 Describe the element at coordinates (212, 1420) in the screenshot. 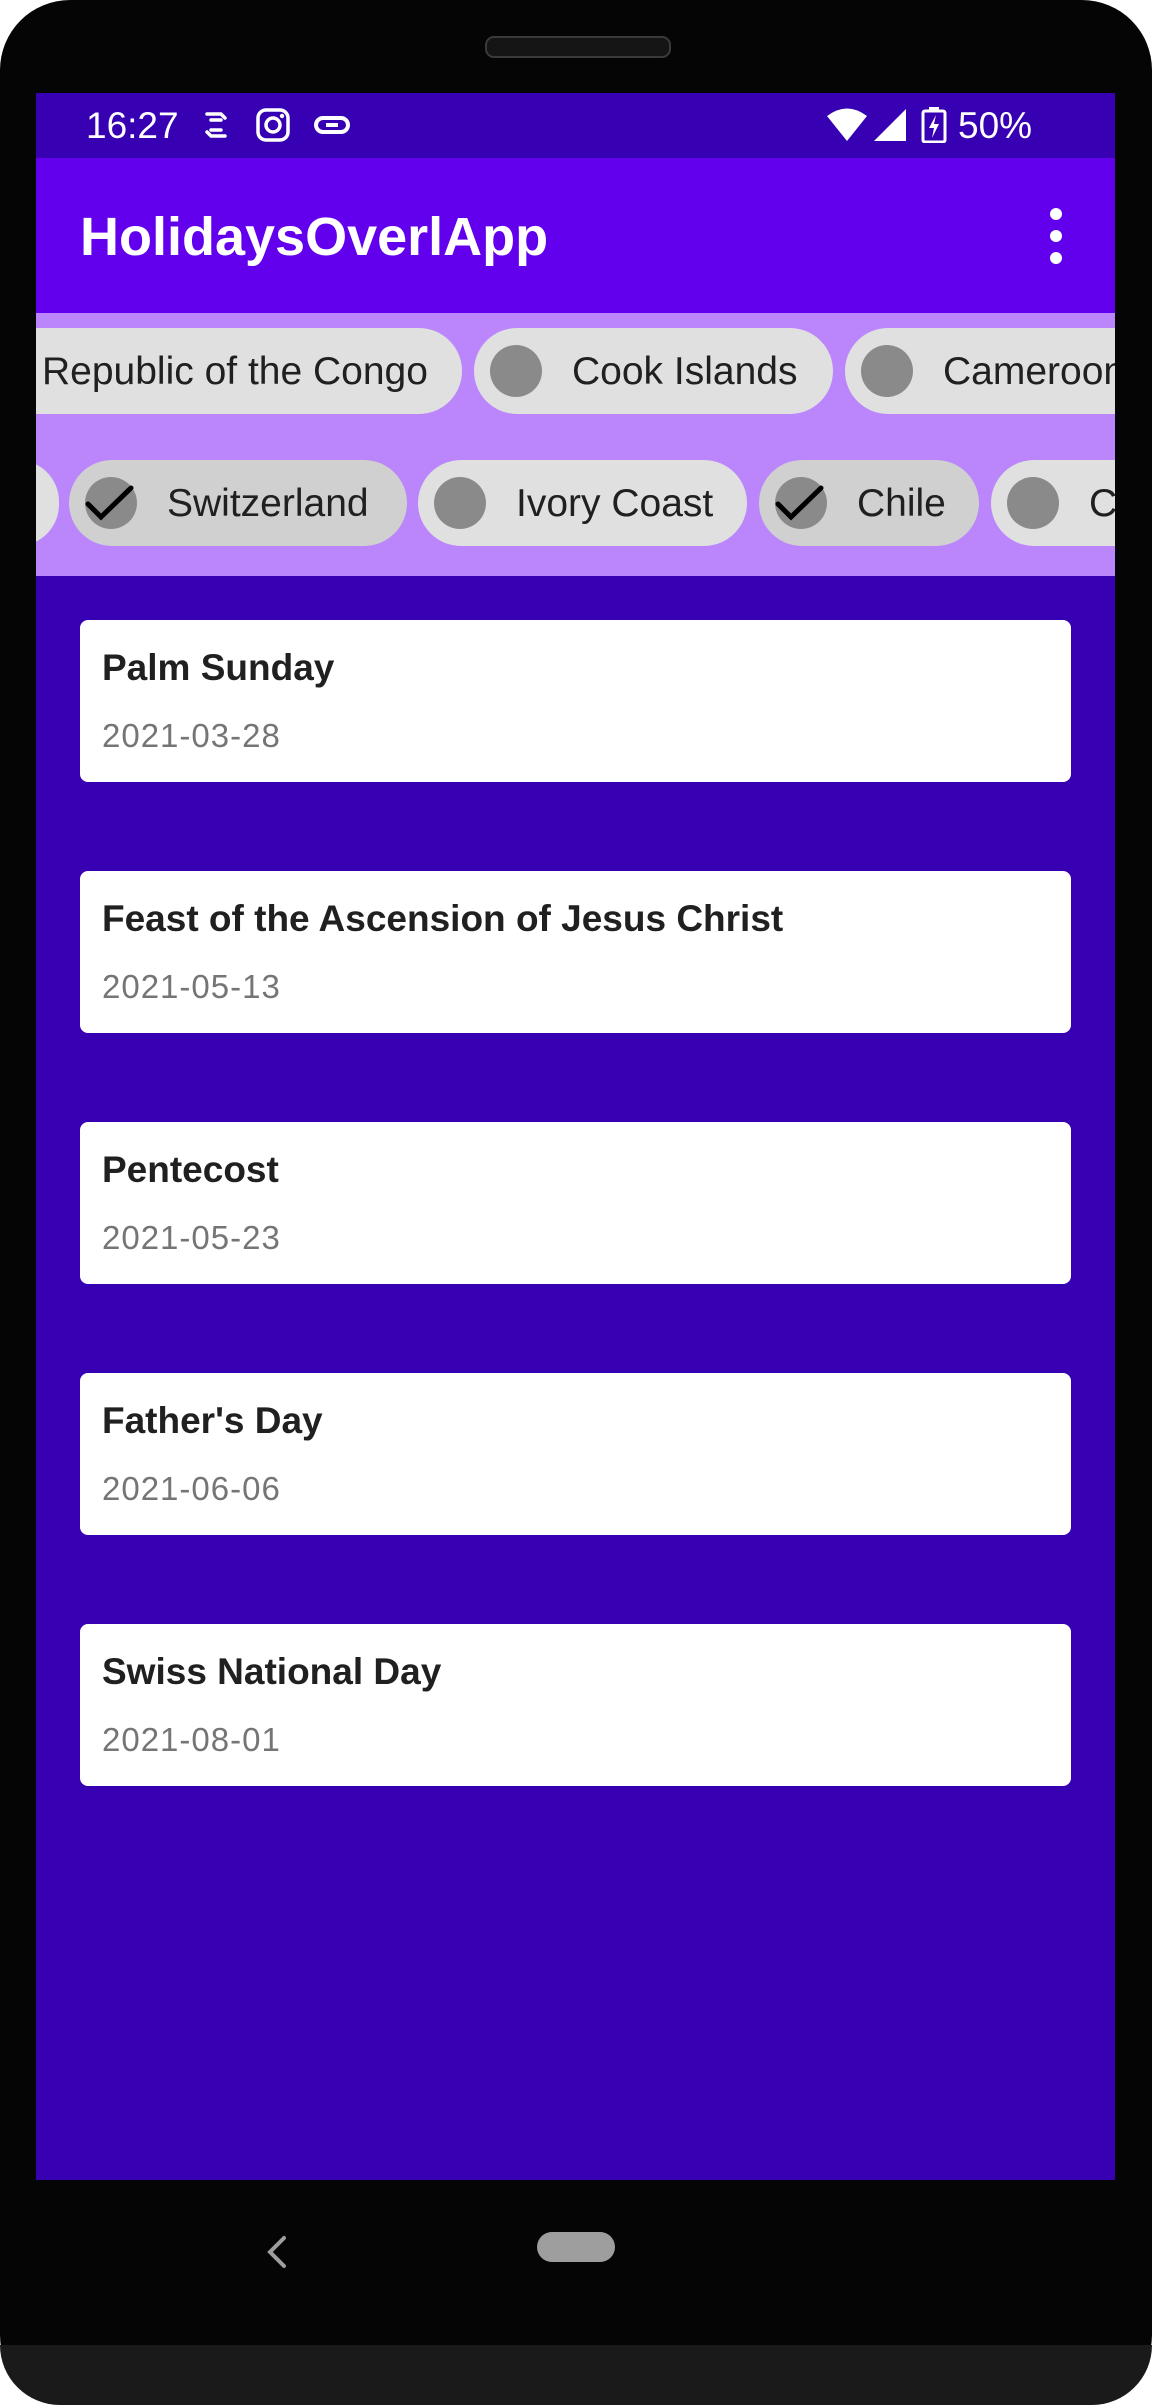

I see `holiday-name: Father's Day` at that location.